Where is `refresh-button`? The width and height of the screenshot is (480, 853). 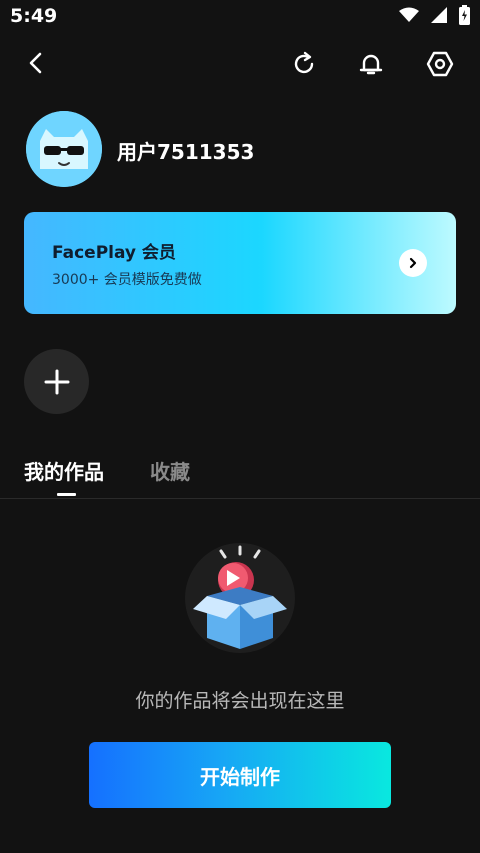 refresh-button is located at coordinates (304, 64).